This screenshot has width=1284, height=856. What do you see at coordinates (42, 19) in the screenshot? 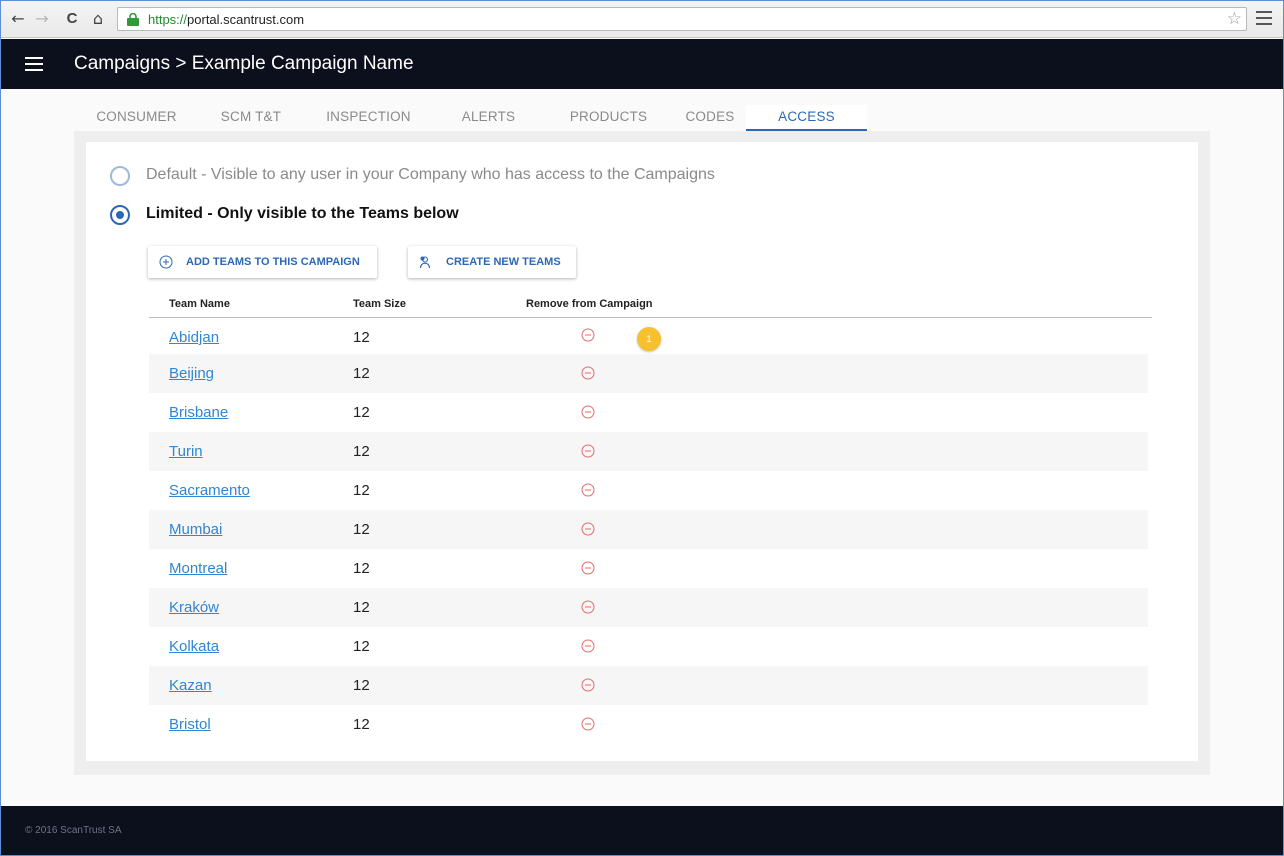
I see `forward-arrow-icon: →` at bounding box center [42, 19].